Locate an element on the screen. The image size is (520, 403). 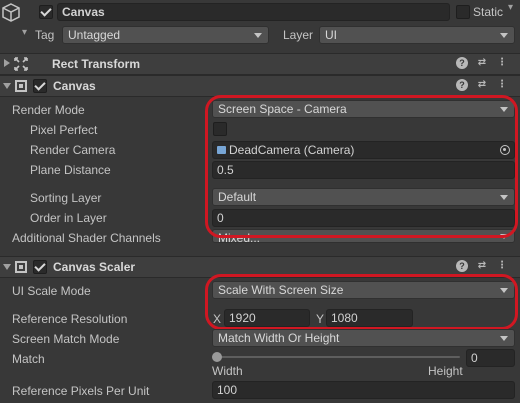
sorting-layer-value: Default is located at coordinates (237, 197).